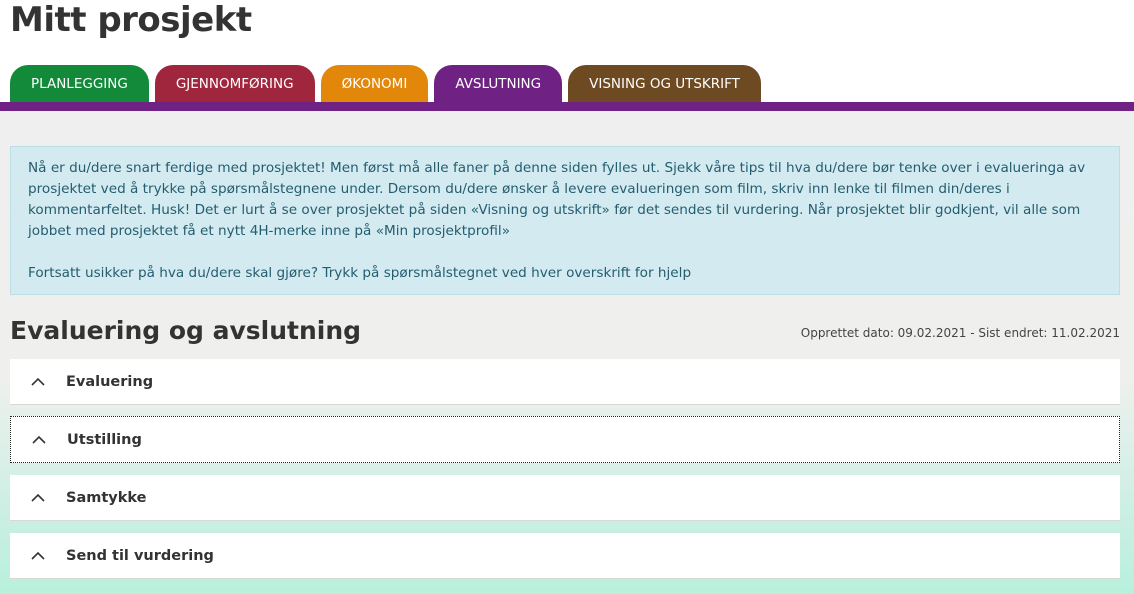 The image size is (1134, 594). Describe the element at coordinates (664, 83) in the screenshot. I see `tab-visning-og-utskrift: VISNING OG UTSKRIFT` at that location.